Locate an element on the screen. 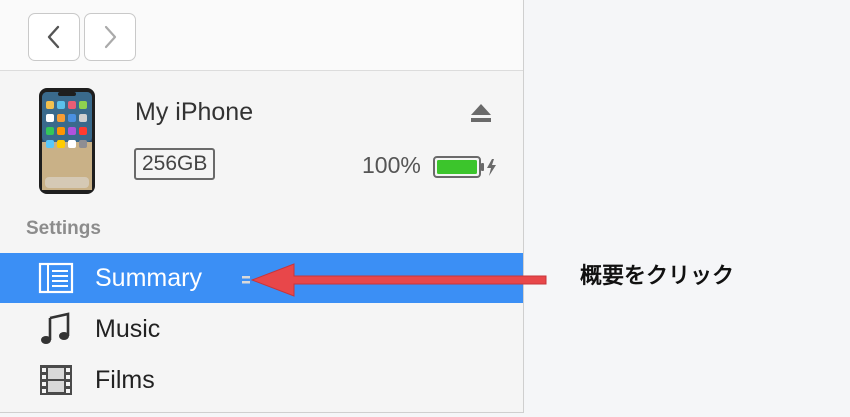 The width and height of the screenshot is (850, 417). settings-section-label: Settings is located at coordinates (63, 228).